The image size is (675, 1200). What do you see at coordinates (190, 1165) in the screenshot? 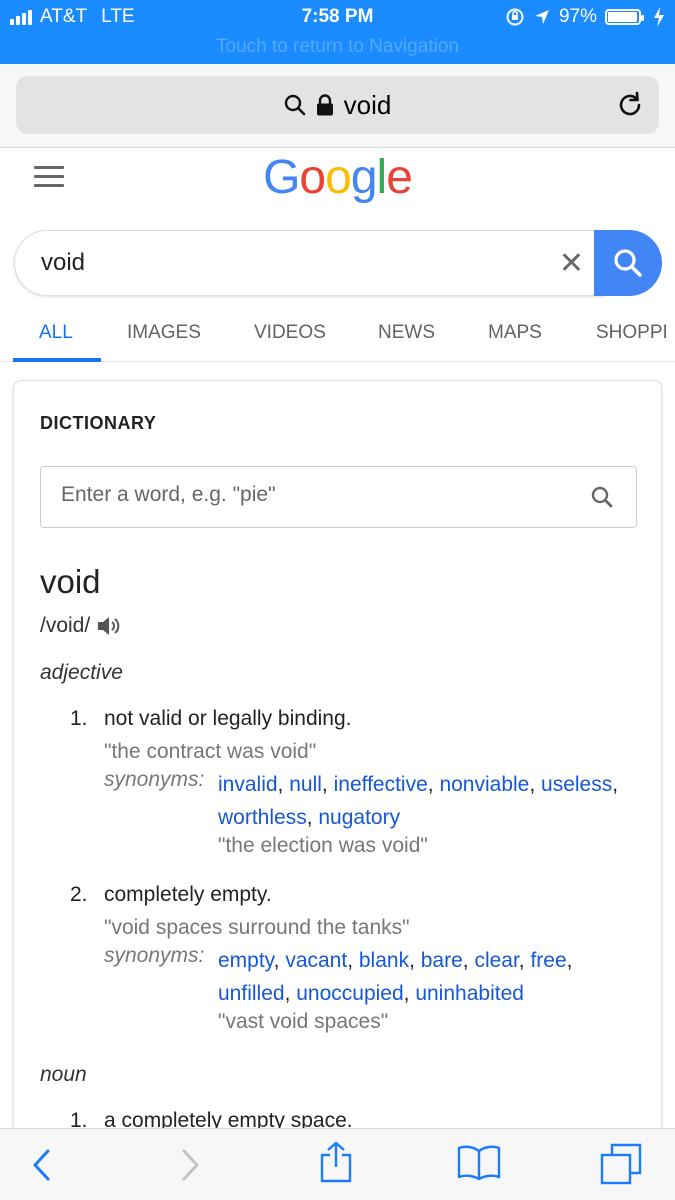
I see `forward-icon` at bounding box center [190, 1165].